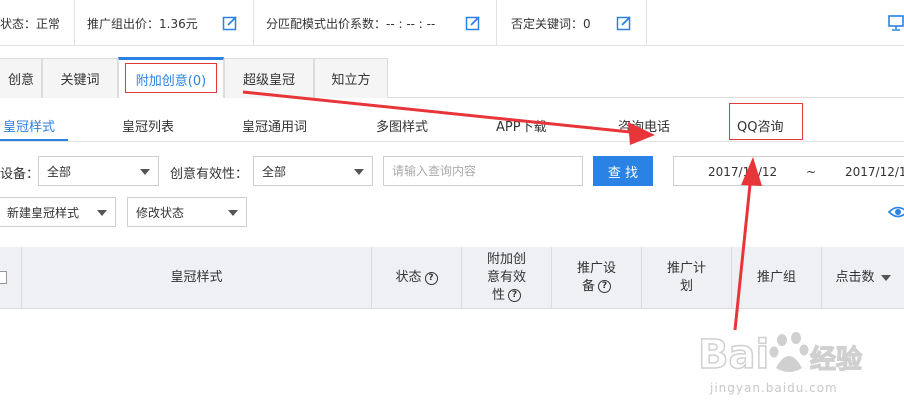  I want to click on th-plan: 推广计 划, so click(687, 278).